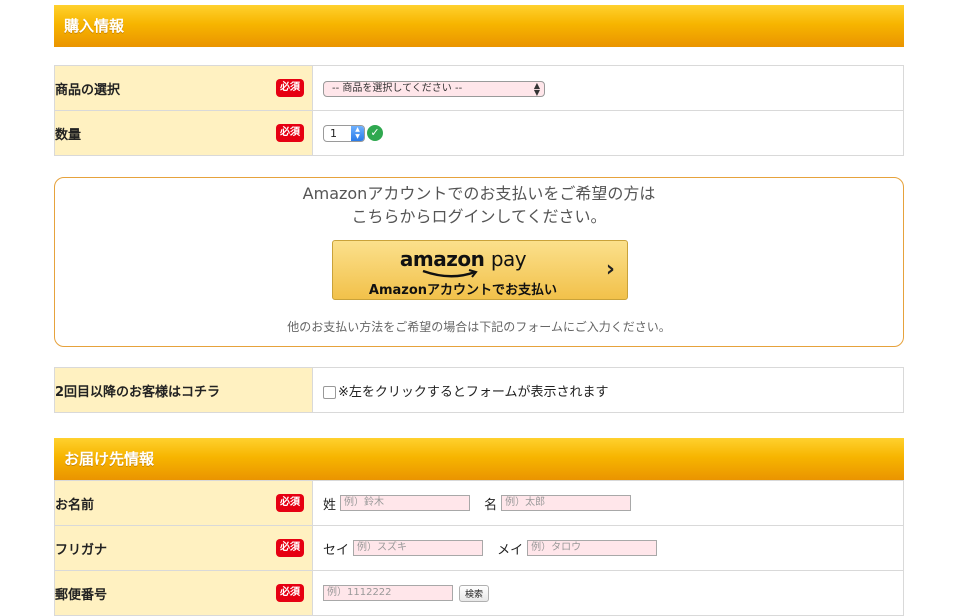 This screenshot has height=616, width=960. What do you see at coordinates (608, 133) in the screenshot?
I see `quantity-value-cell: 1 ▲ ▼ ✓` at bounding box center [608, 133].